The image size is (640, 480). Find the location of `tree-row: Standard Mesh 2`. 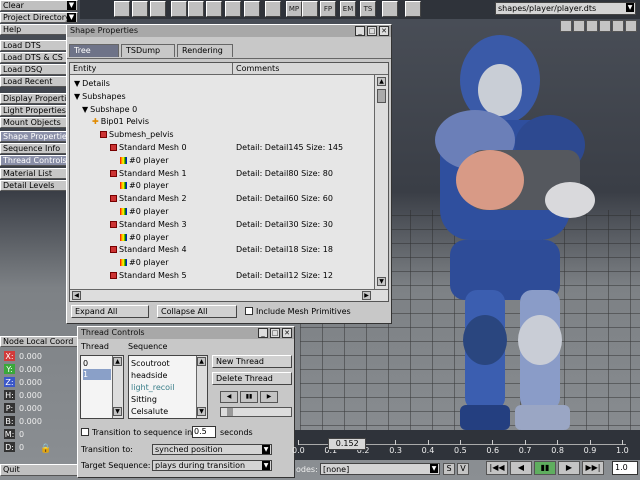

tree-row: Standard Mesh 2 is located at coordinates (148, 198).